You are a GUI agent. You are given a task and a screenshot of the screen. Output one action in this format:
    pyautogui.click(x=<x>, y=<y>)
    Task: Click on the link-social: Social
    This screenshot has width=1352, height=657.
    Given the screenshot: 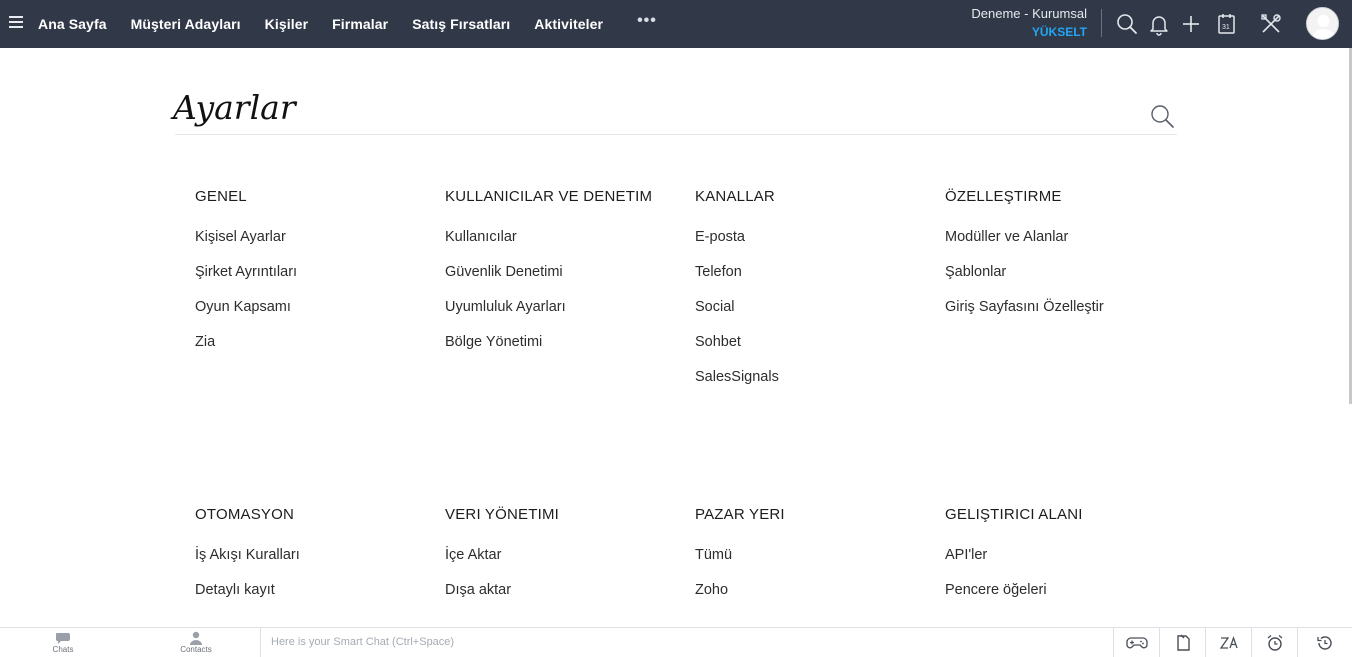 What is the action you would take?
    pyautogui.click(x=815, y=307)
    